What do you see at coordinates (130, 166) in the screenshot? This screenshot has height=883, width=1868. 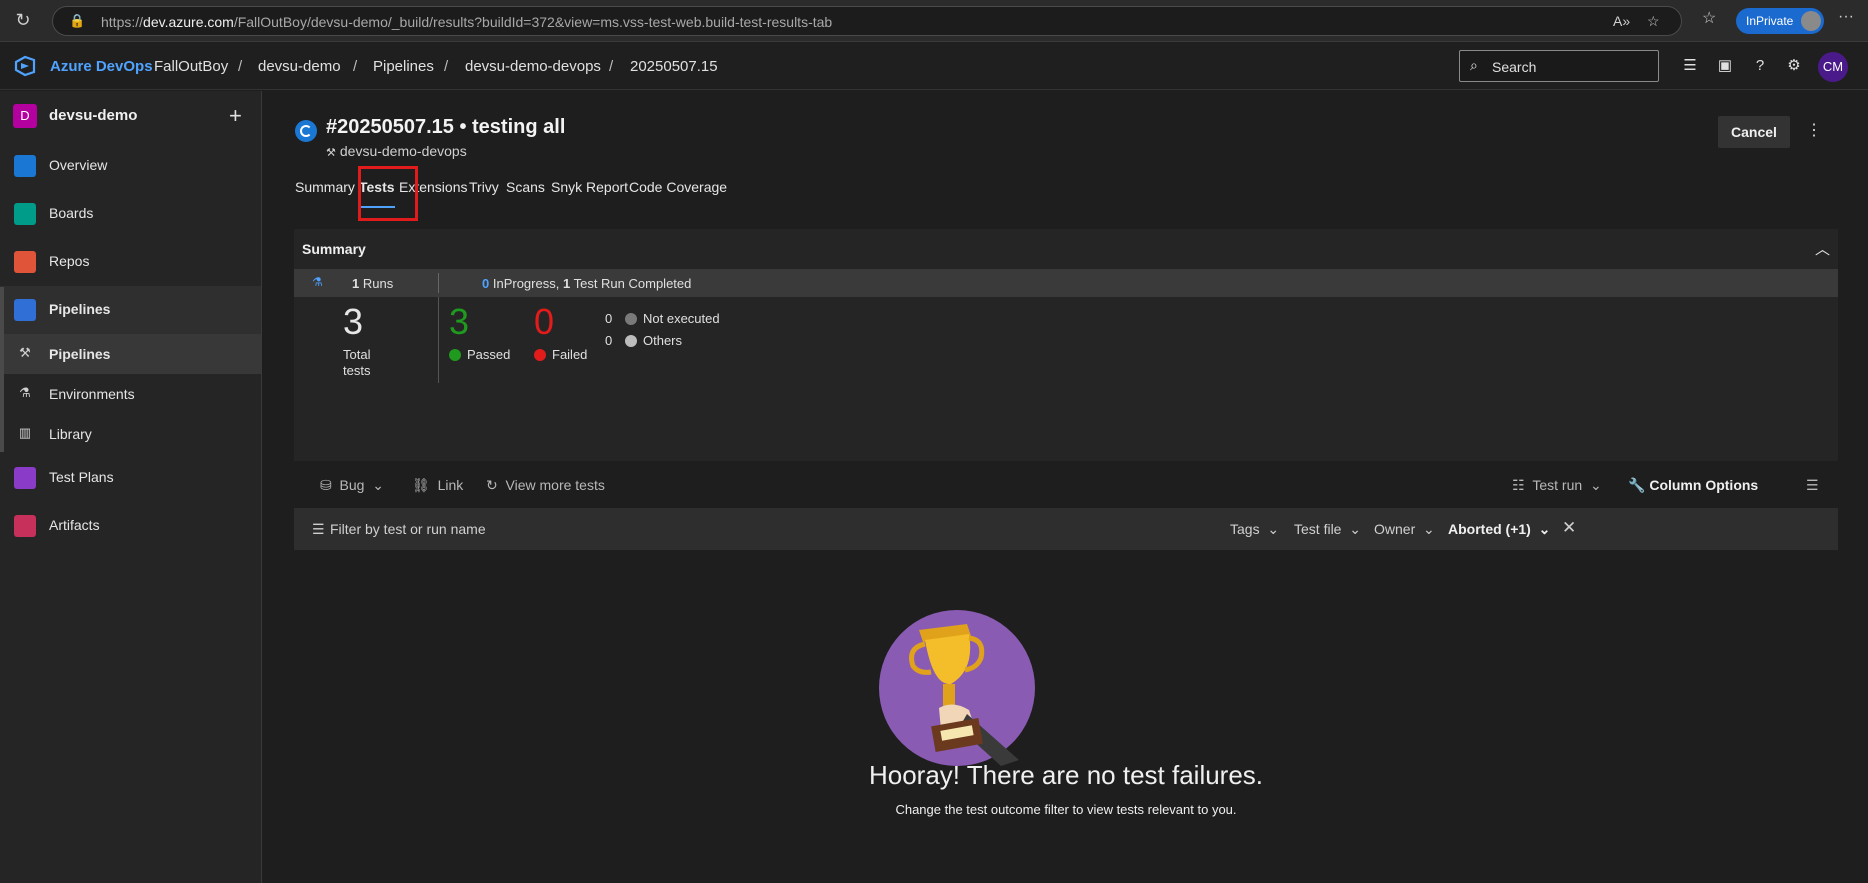 I see `sidebar-item-overview: Overview` at bounding box center [130, 166].